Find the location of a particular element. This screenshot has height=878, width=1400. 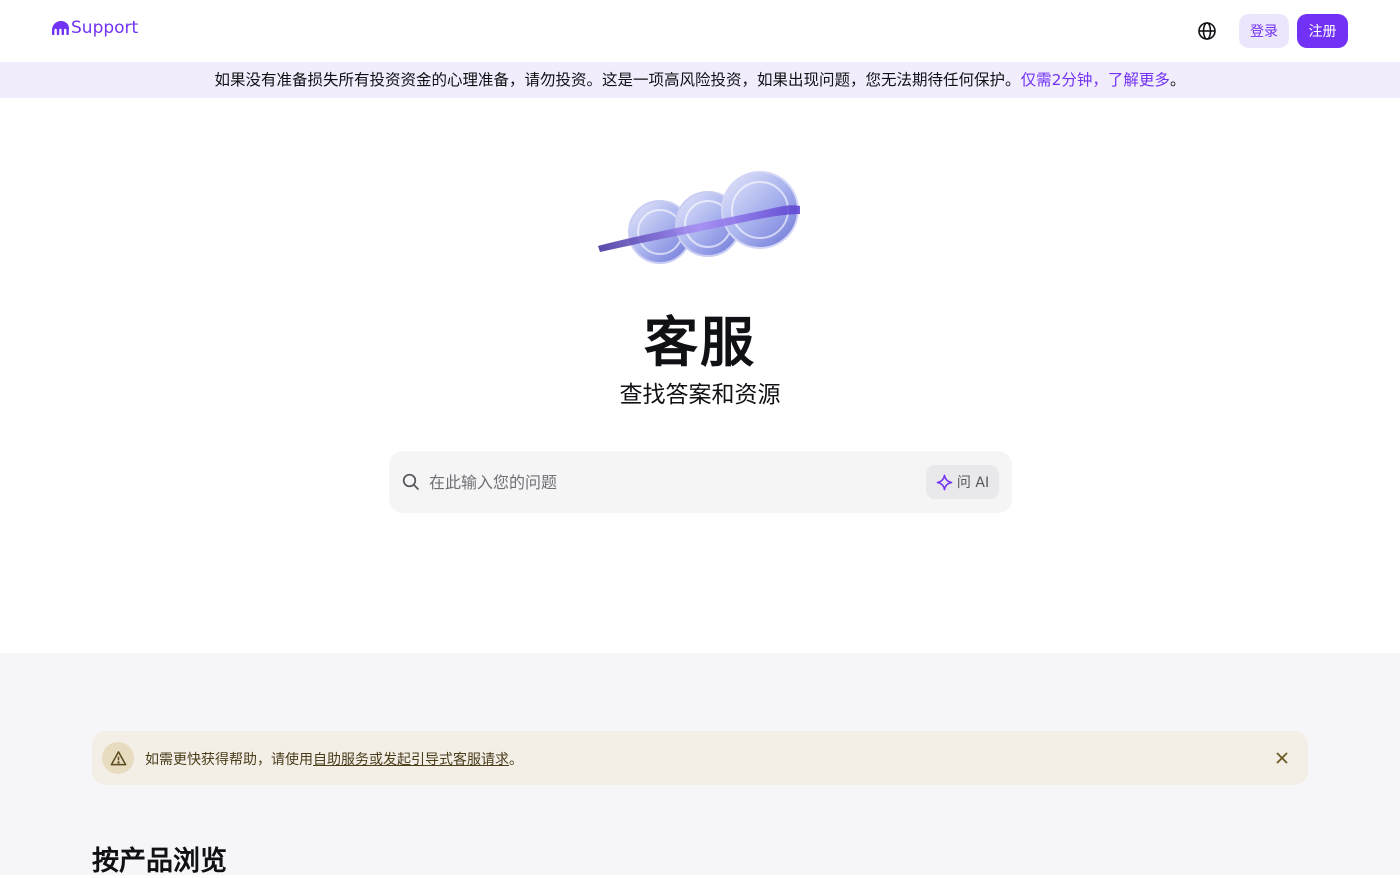

signup-button: 注册 is located at coordinates (1322, 31).